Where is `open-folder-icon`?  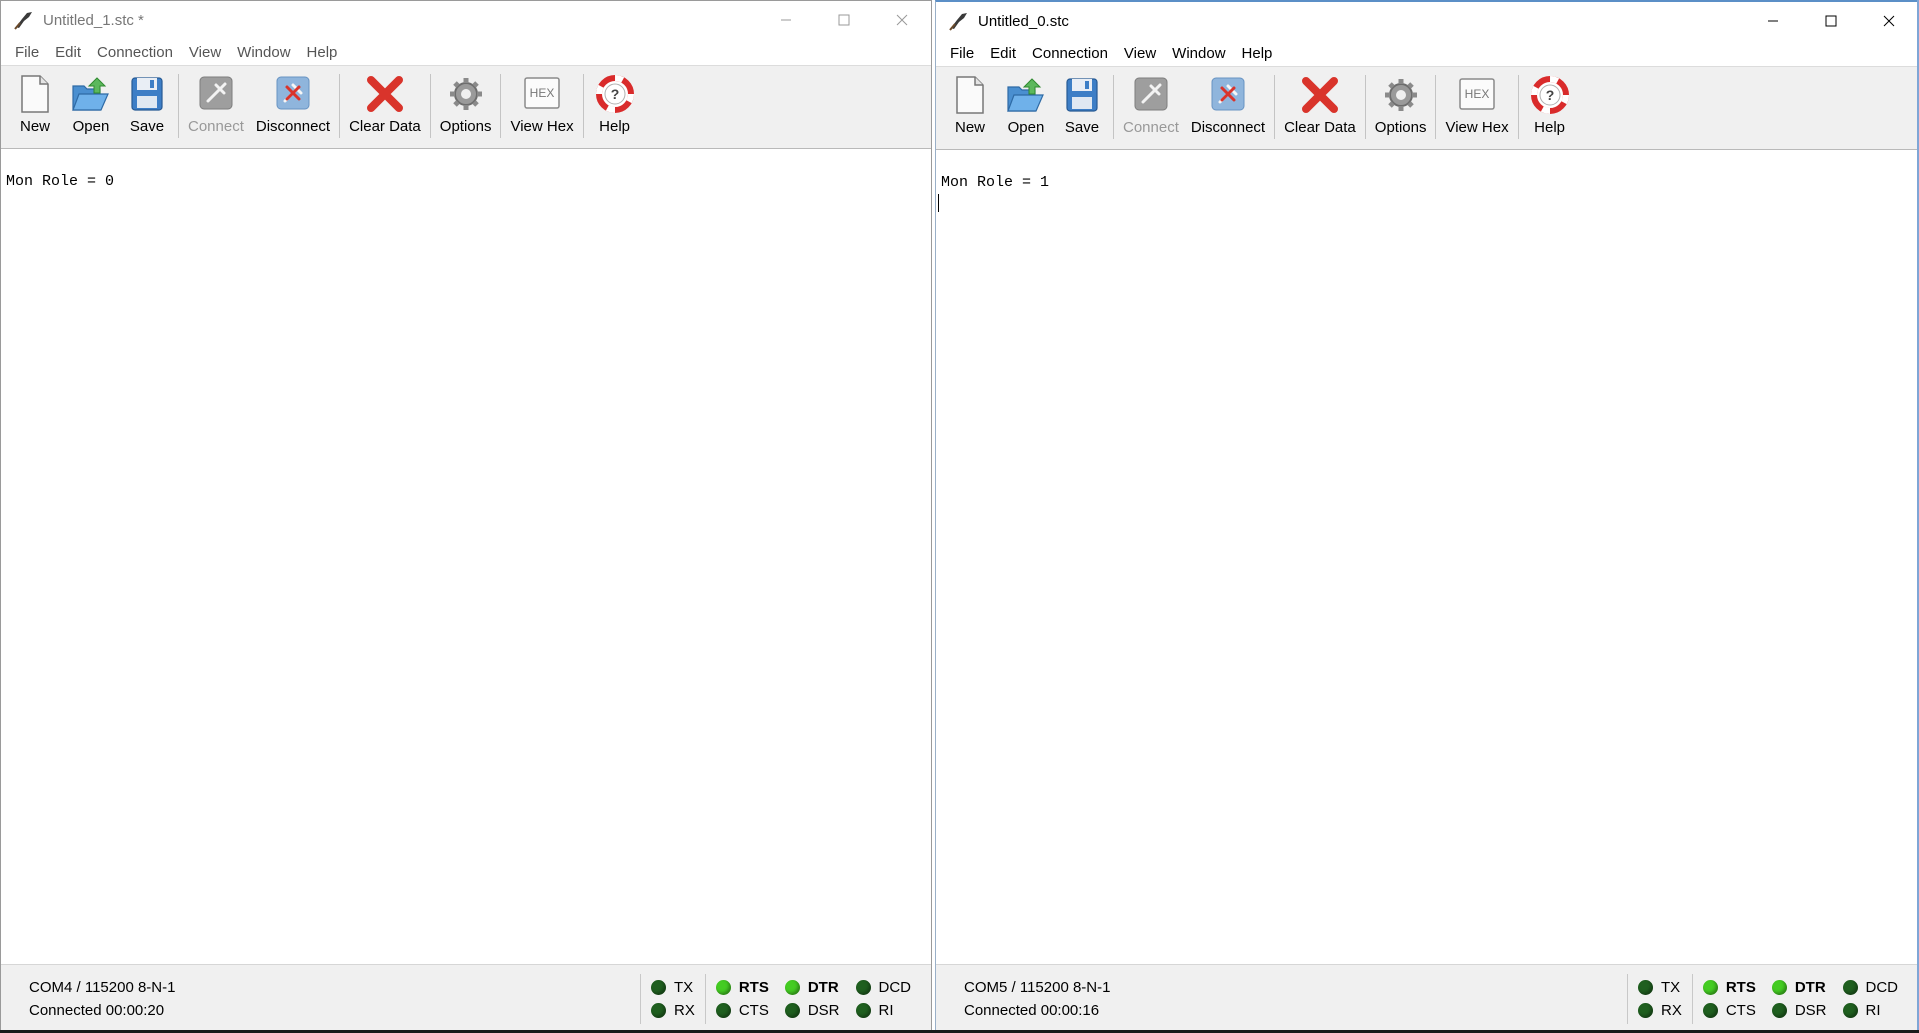
open-folder-icon is located at coordinates (1026, 95).